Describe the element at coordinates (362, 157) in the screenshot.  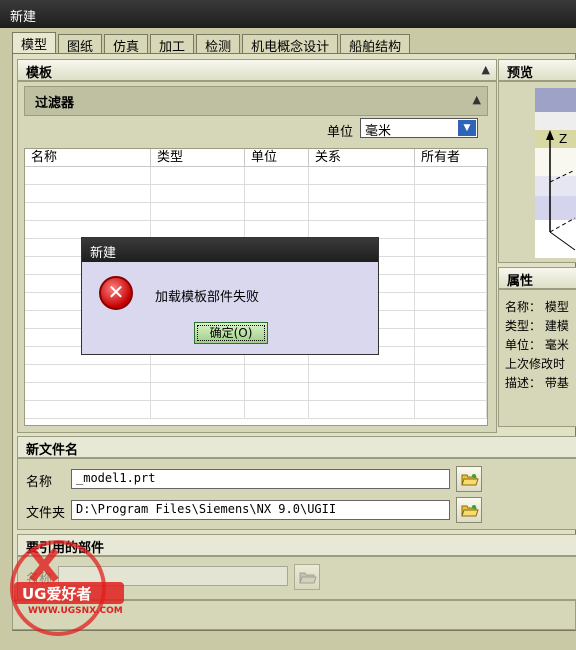
I see `column-header-relation: 关系` at that location.